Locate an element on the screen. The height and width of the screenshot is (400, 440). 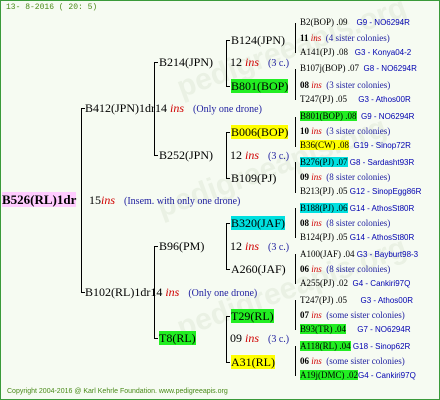
ancestor-row: A100(JAF) .04 G3 - Bayburt98-3 is located at coordinates (359, 254).